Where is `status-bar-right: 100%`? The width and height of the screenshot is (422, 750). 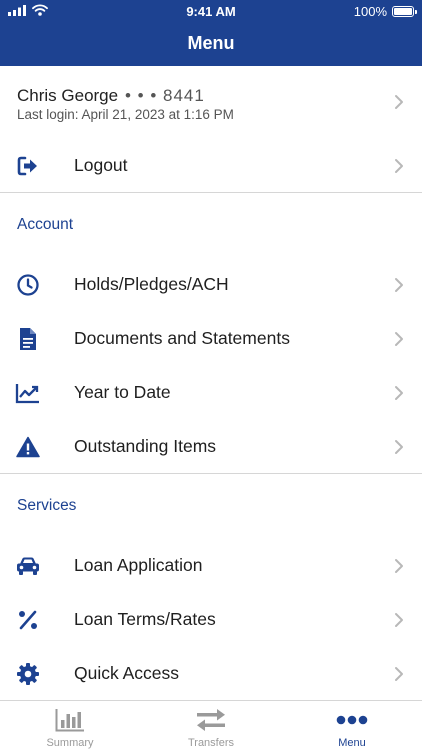
status-bar-right: 100% is located at coordinates (385, 11).